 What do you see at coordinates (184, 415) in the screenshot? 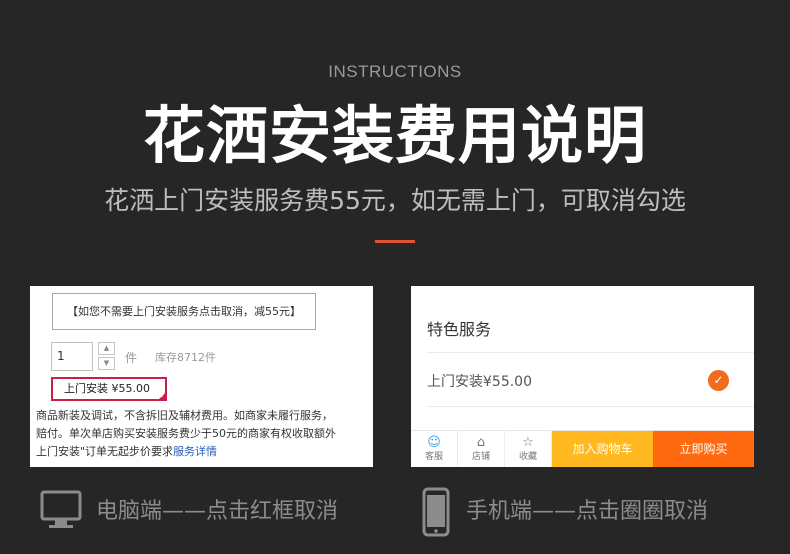
I see `description-line: 商品新装及调试，不含拆旧及辅材费用。如商家未履行服务，` at bounding box center [184, 415].